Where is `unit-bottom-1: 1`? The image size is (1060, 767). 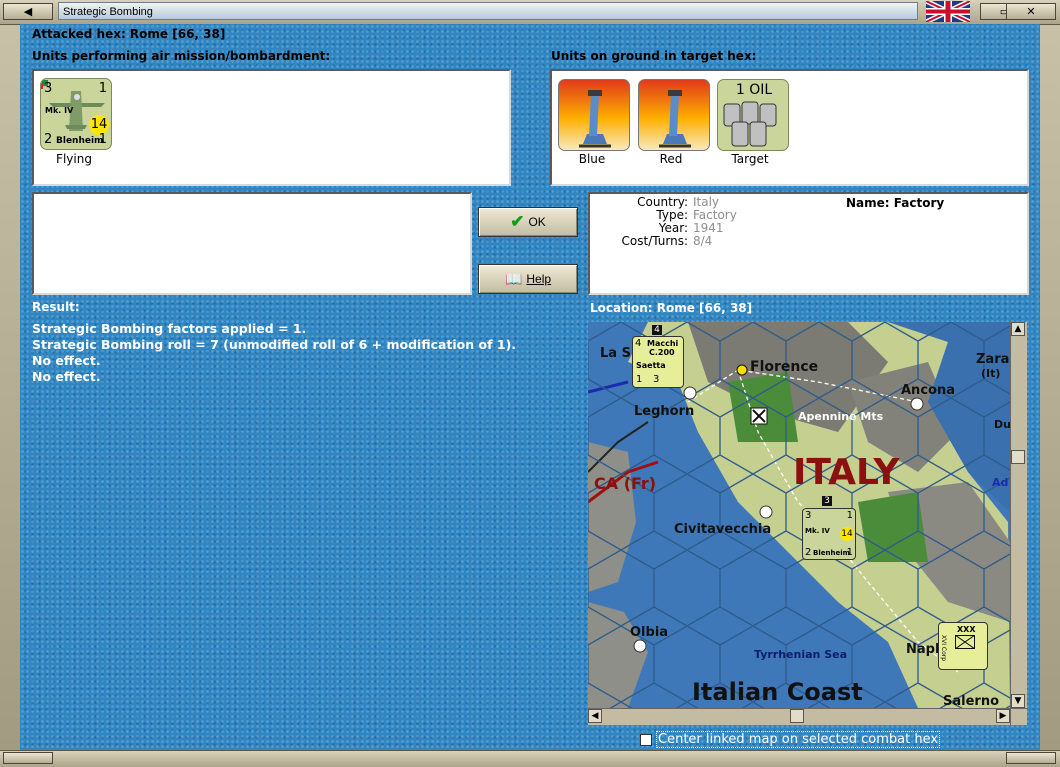
unit-bottom-1: 1 is located at coordinates (639, 379).